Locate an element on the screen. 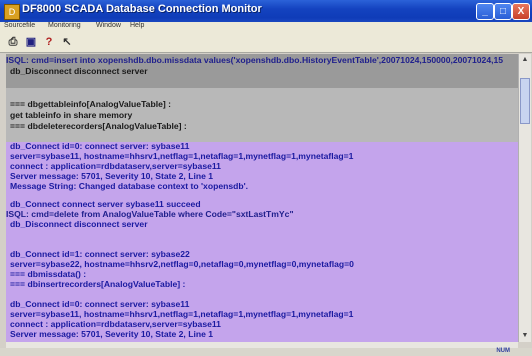 The height and width of the screenshot is (356, 532). app-icon: D is located at coordinates (12, 12).